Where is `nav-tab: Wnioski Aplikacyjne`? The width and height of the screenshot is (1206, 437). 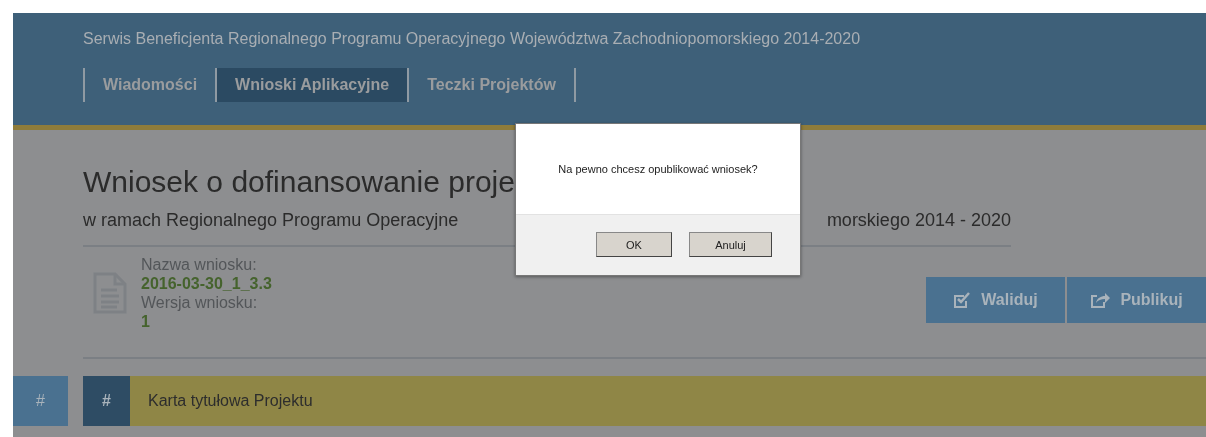 nav-tab: Wnioski Aplikacyjne is located at coordinates (313, 85).